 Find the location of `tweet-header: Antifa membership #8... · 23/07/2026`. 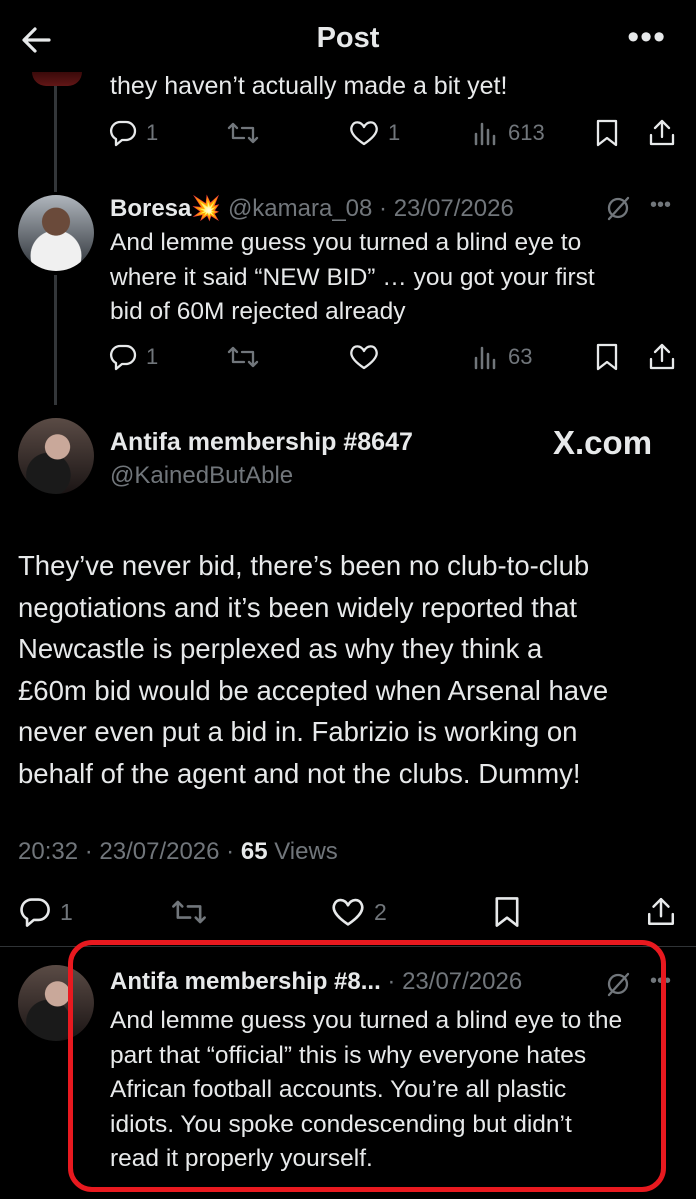

tweet-header: Antifa membership #8... · 23/07/2026 is located at coordinates (316, 982).